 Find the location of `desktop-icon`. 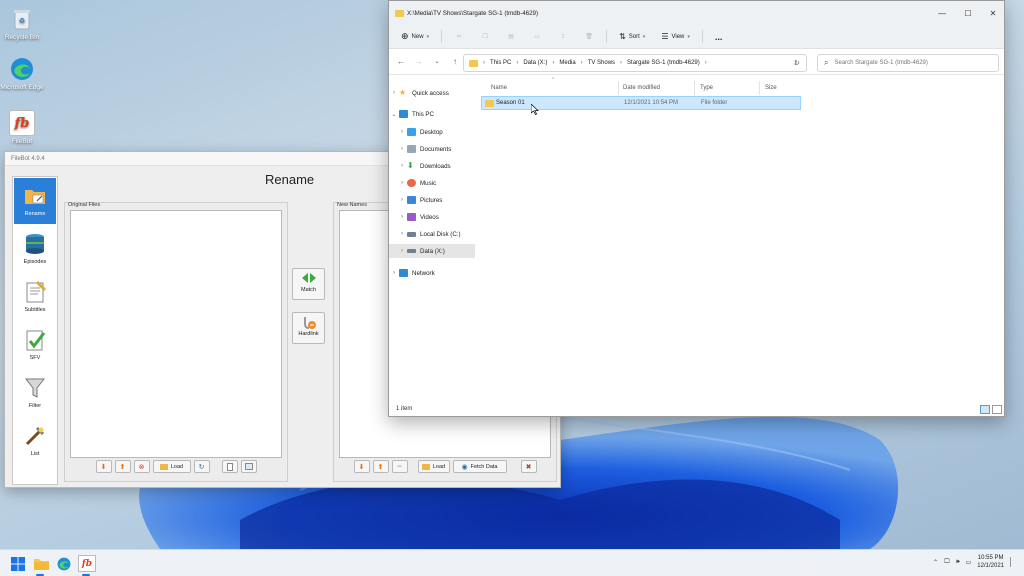

desktop-icon is located at coordinates (411, 132).